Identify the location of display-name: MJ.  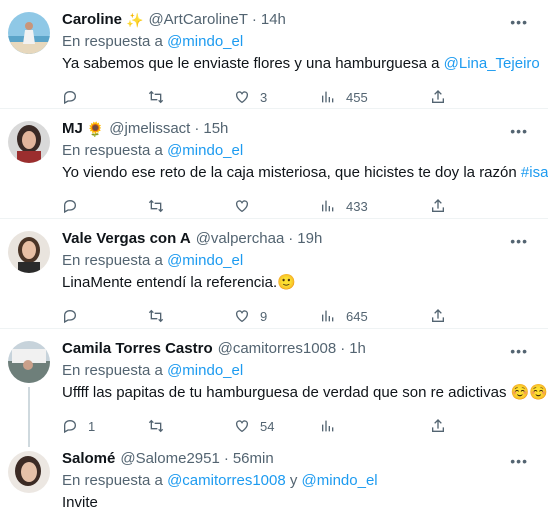
(72, 129).